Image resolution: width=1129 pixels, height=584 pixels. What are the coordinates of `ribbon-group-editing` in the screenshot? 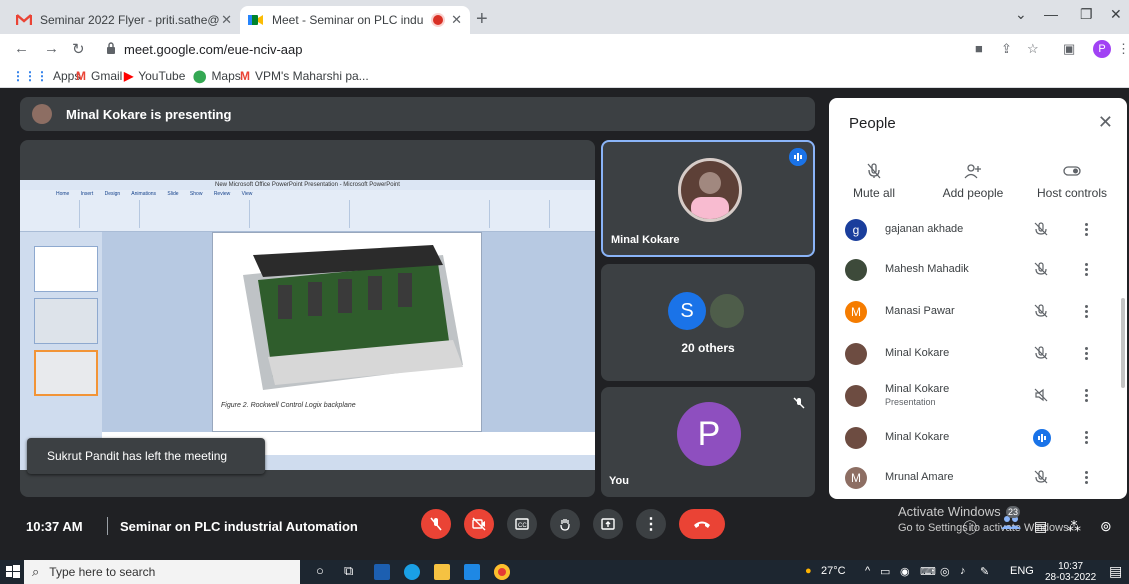 It's located at (520, 214).